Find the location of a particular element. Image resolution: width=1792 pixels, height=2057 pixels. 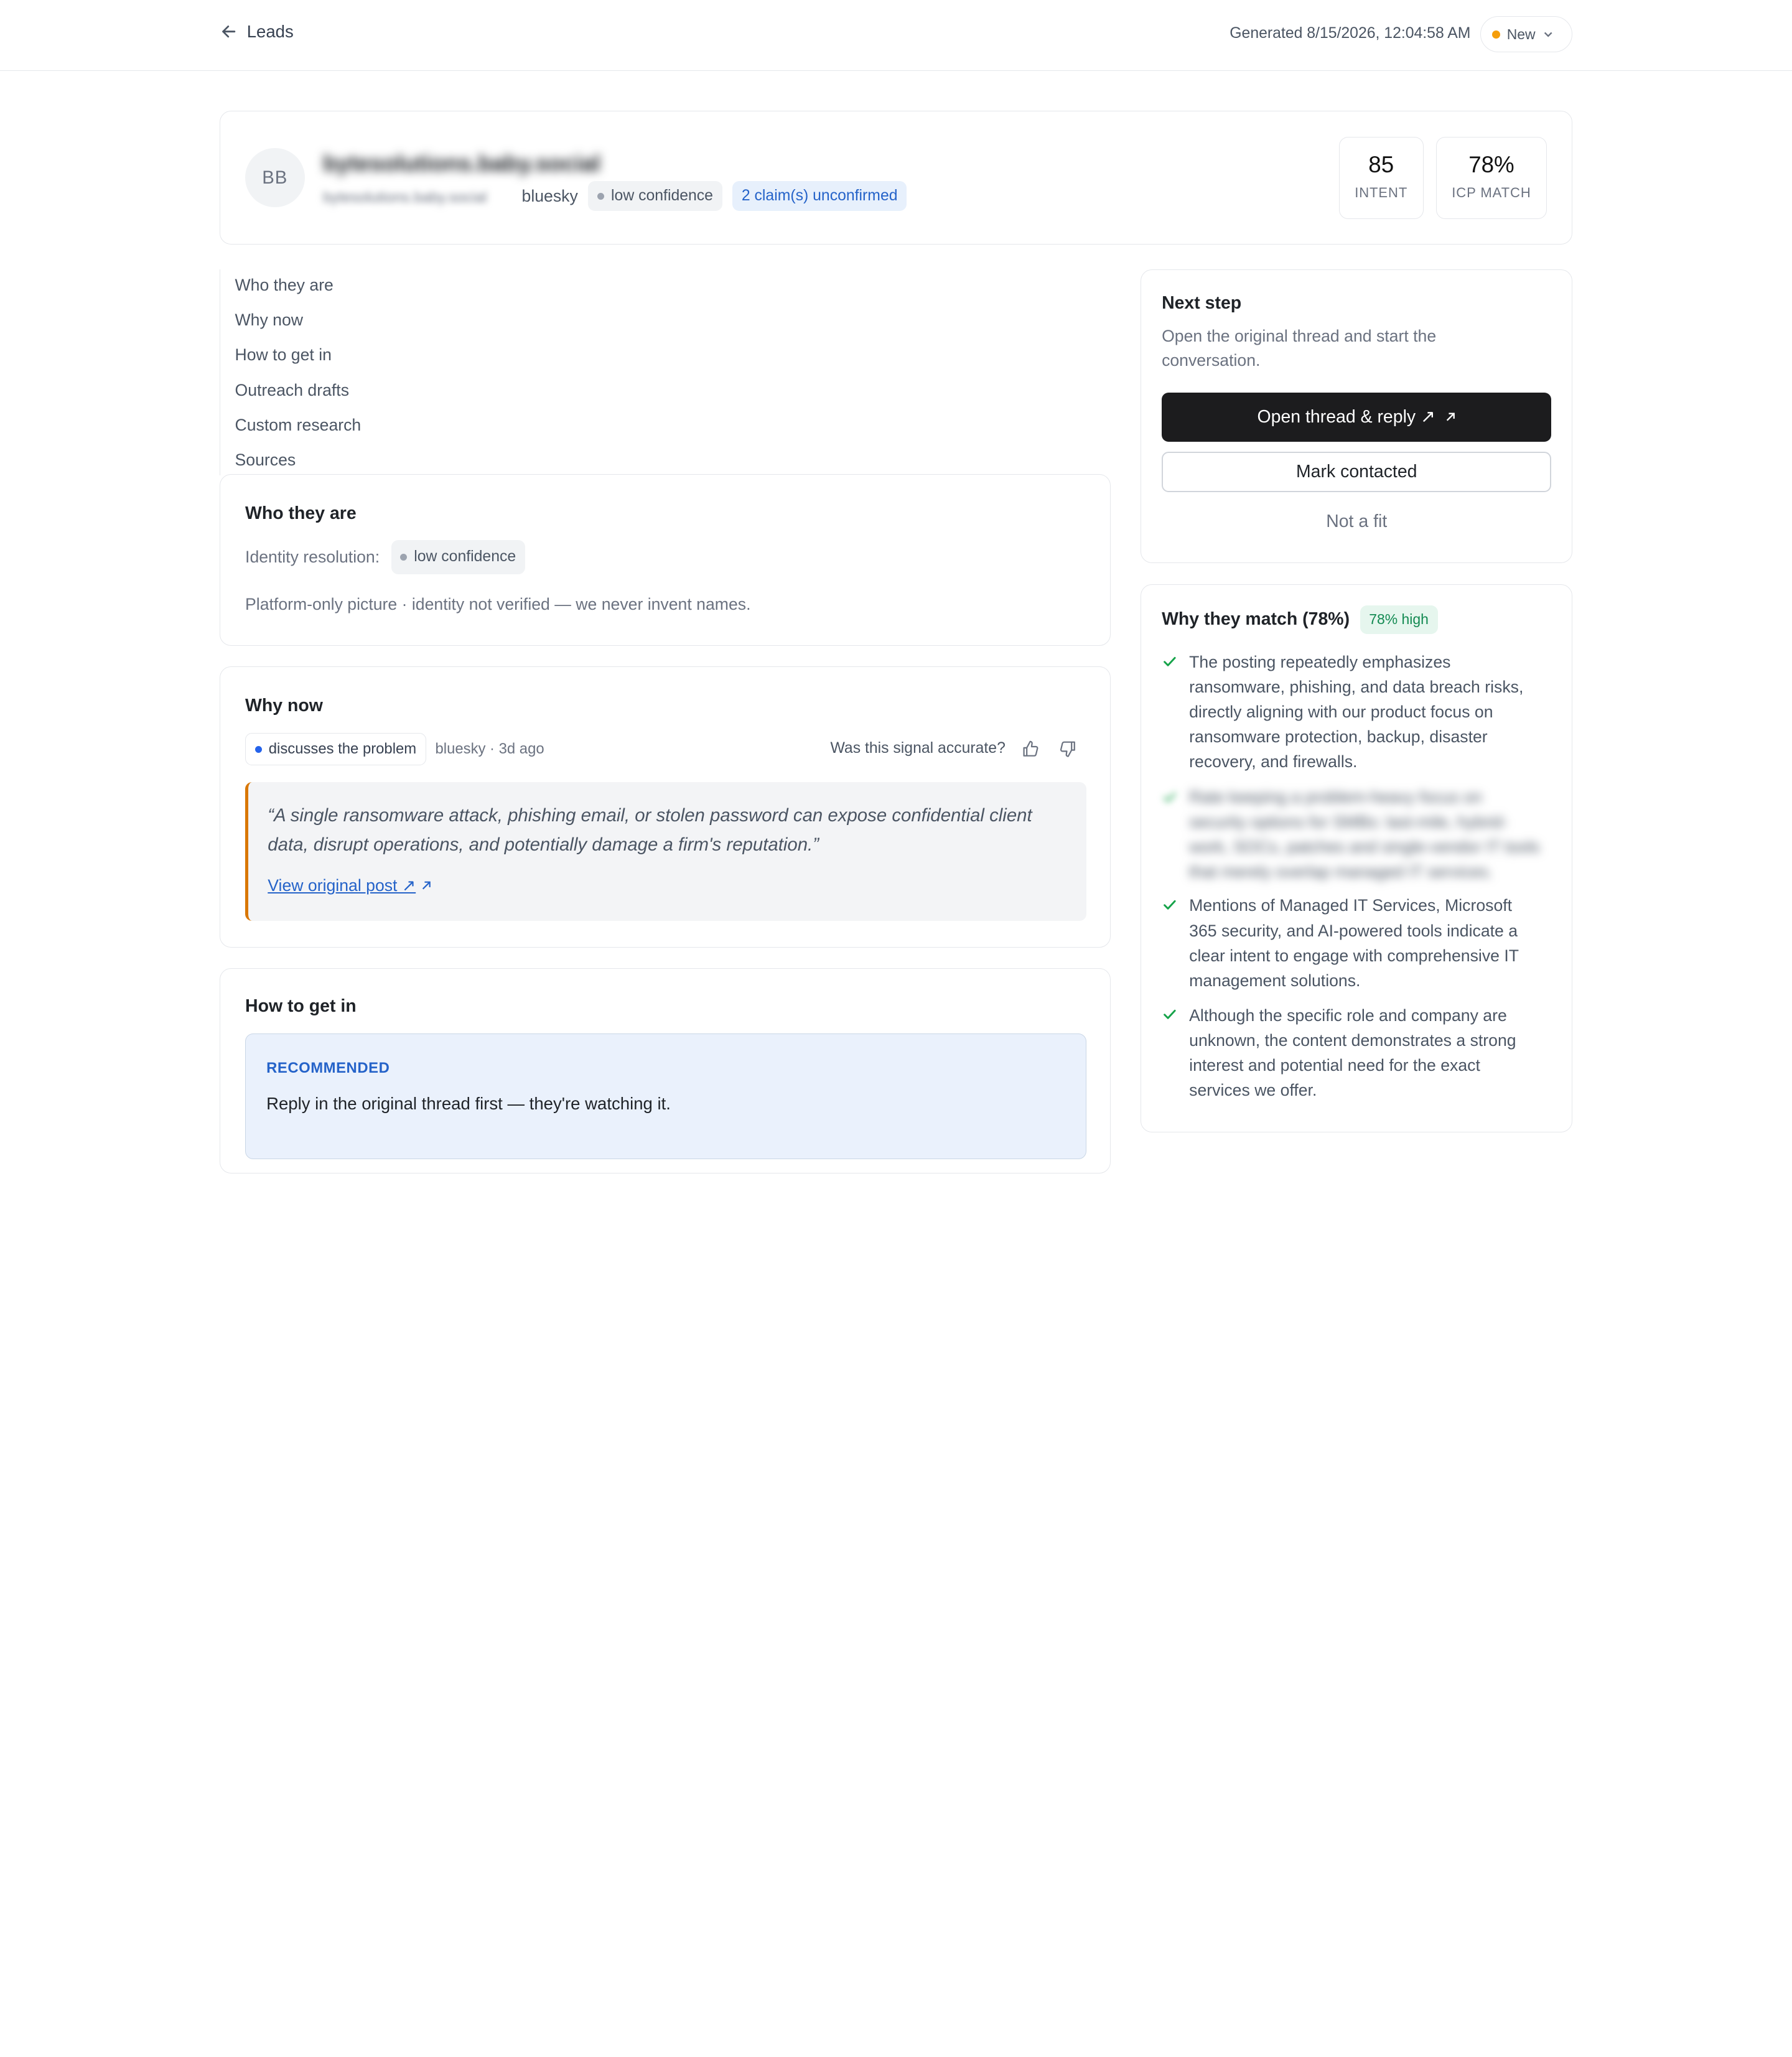

next-step-title: Next step is located at coordinates (1202, 303).